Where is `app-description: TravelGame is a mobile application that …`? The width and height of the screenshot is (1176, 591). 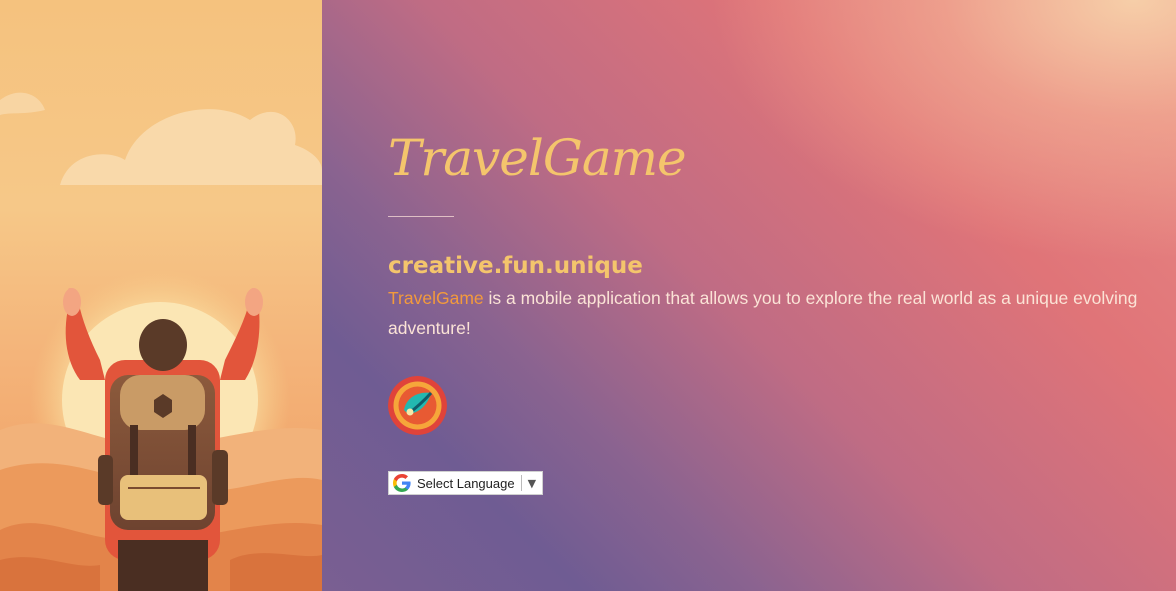 app-description: TravelGame is a mobile application that … is located at coordinates (763, 313).